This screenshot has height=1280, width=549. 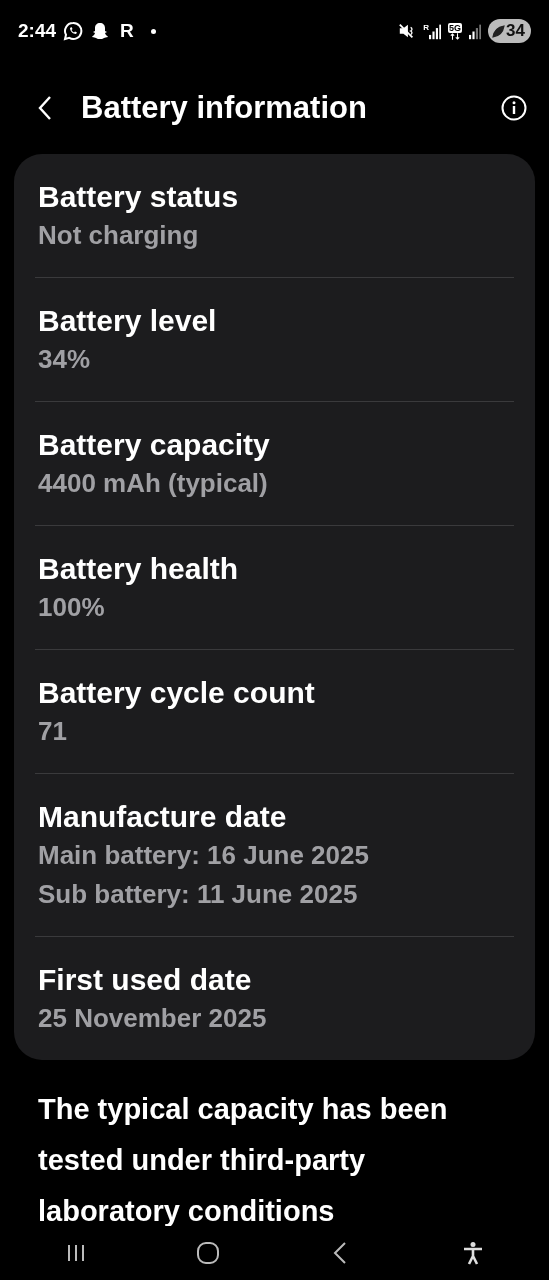 I want to click on notification-dot, so click(x=153, y=31).